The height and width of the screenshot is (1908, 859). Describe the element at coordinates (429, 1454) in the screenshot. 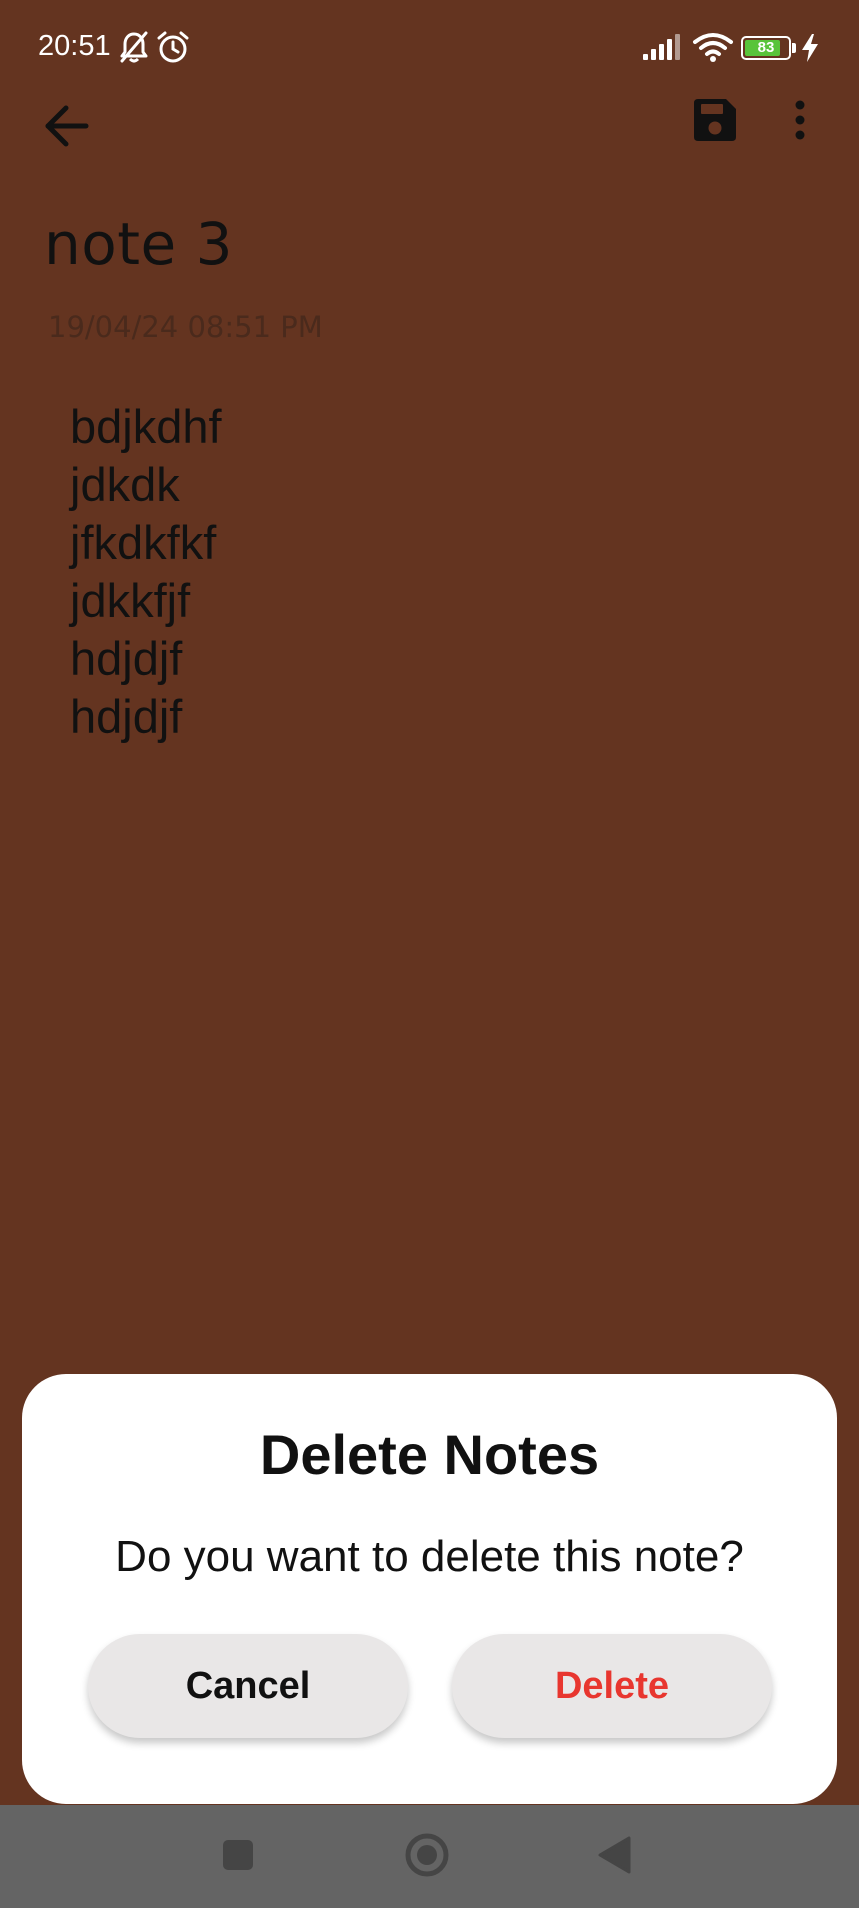

I see `dialog-title: Delete Notes` at that location.